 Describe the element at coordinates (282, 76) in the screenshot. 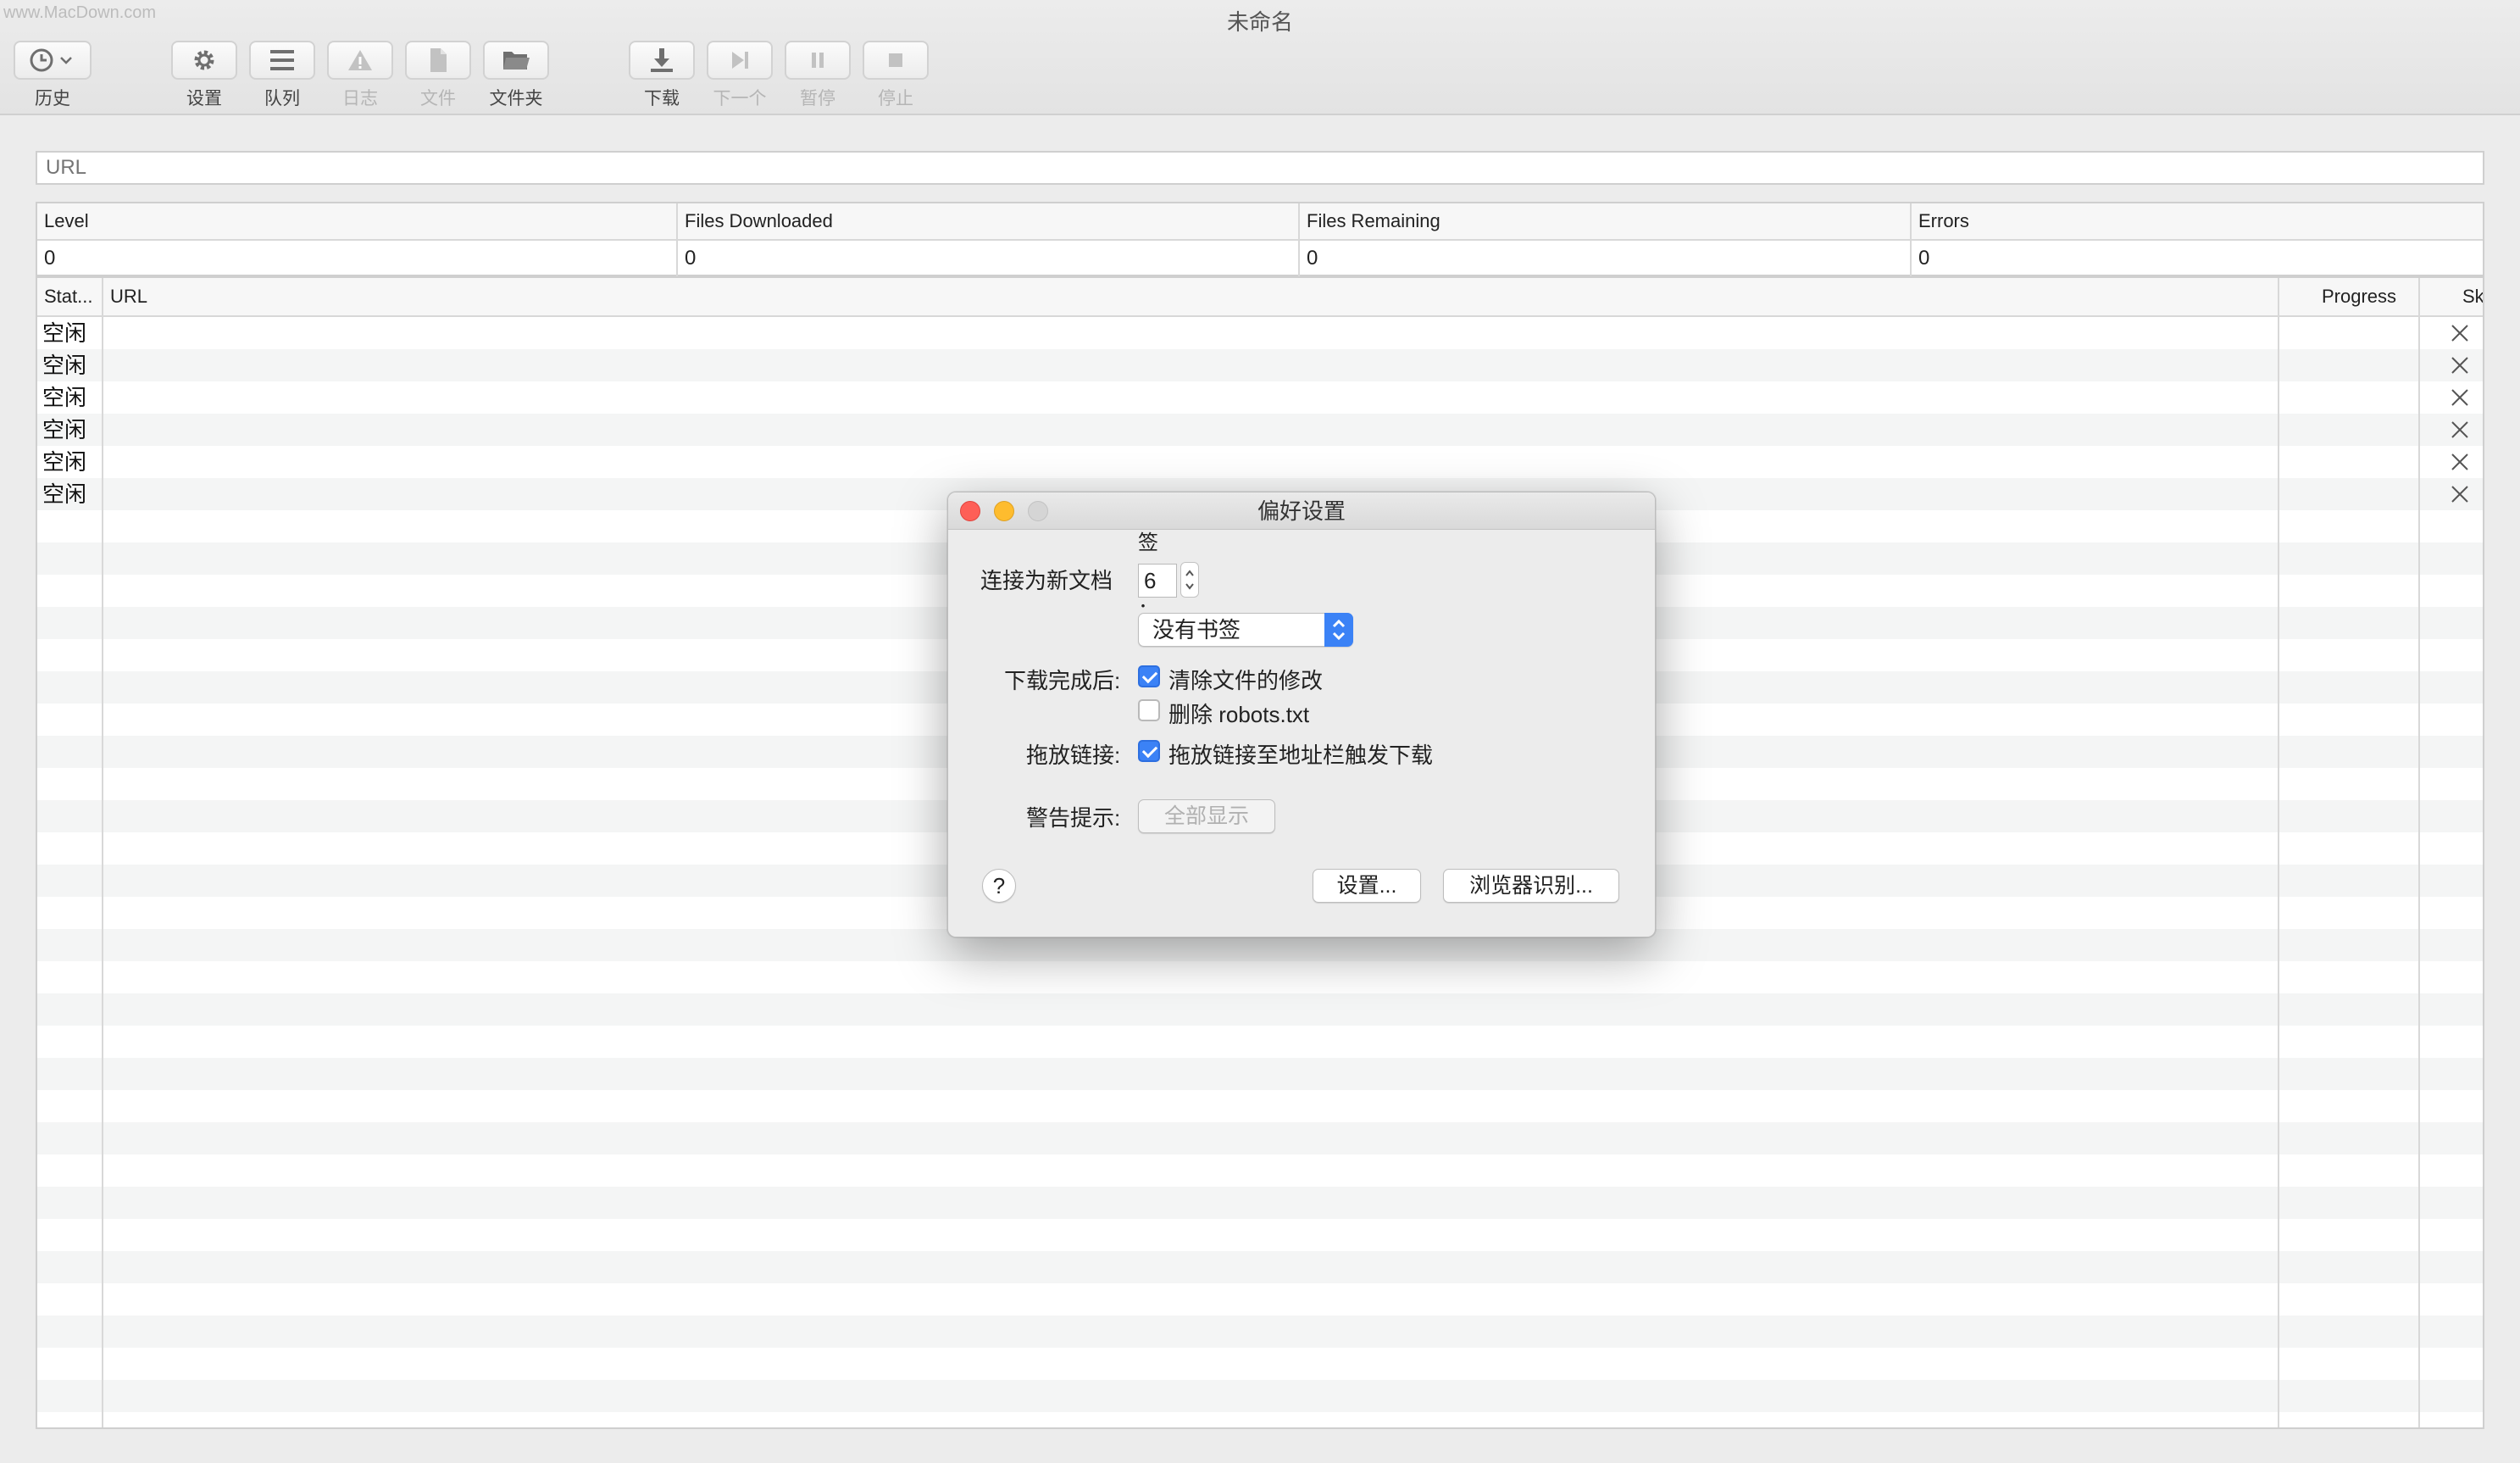

I see `queue-button: 队列` at that location.